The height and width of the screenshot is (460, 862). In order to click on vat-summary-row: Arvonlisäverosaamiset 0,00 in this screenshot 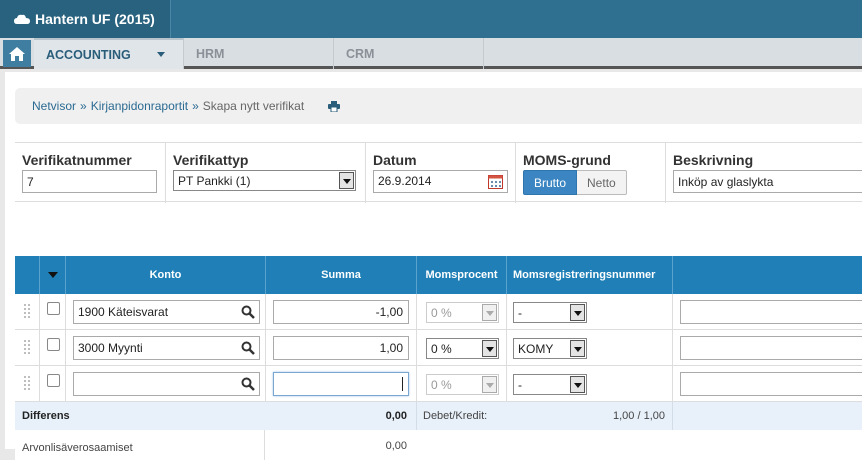, I will do `click(438, 445)`.